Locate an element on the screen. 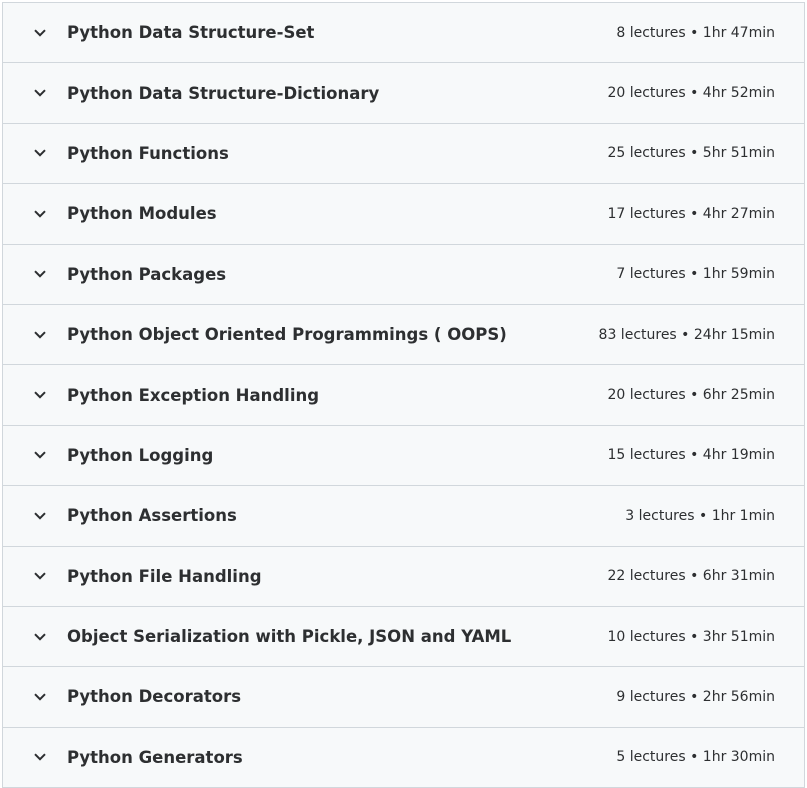  section-header: Python Functions 25 lectures • 5hr 51min is located at coordinates (403, 154).